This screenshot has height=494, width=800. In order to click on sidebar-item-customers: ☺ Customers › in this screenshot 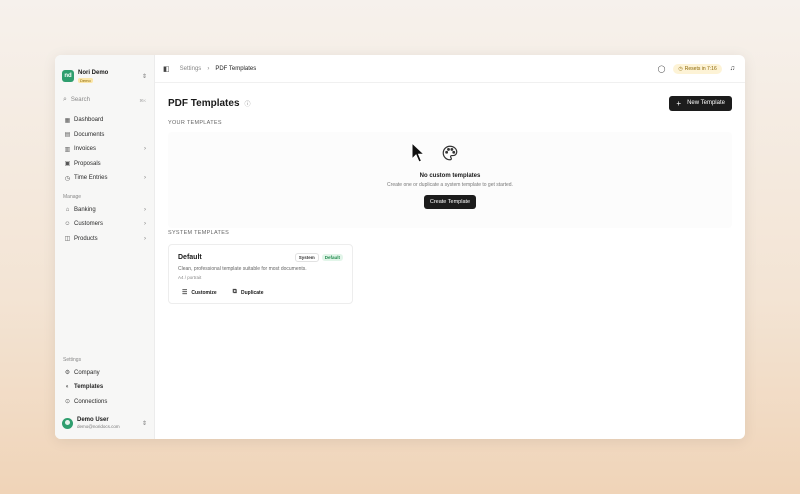, I will do `click(104, 224)`.